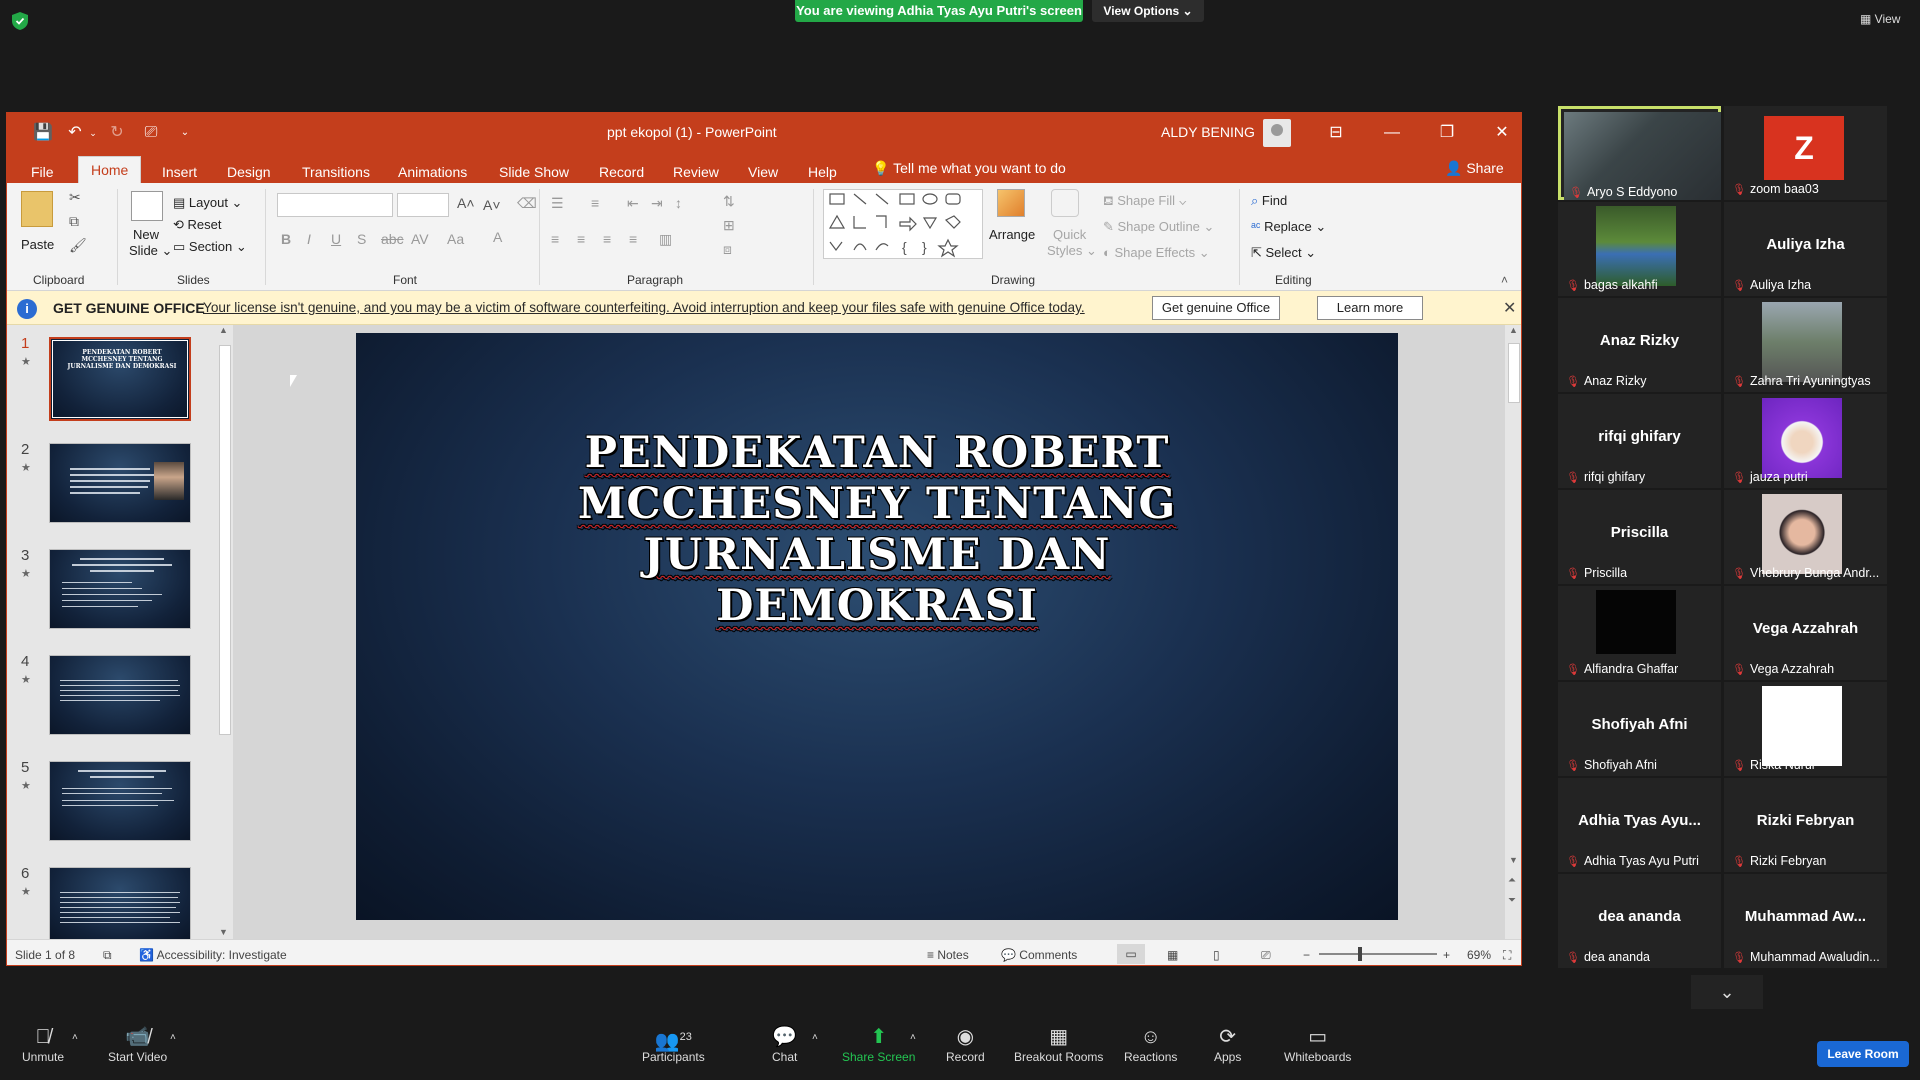 The height and width of the screenshot is (1080, 1920). Describe the element at coordinates (1216, 308) in the screenshot. I see `get-genuine-office-button: Get genuine Office` at that location.